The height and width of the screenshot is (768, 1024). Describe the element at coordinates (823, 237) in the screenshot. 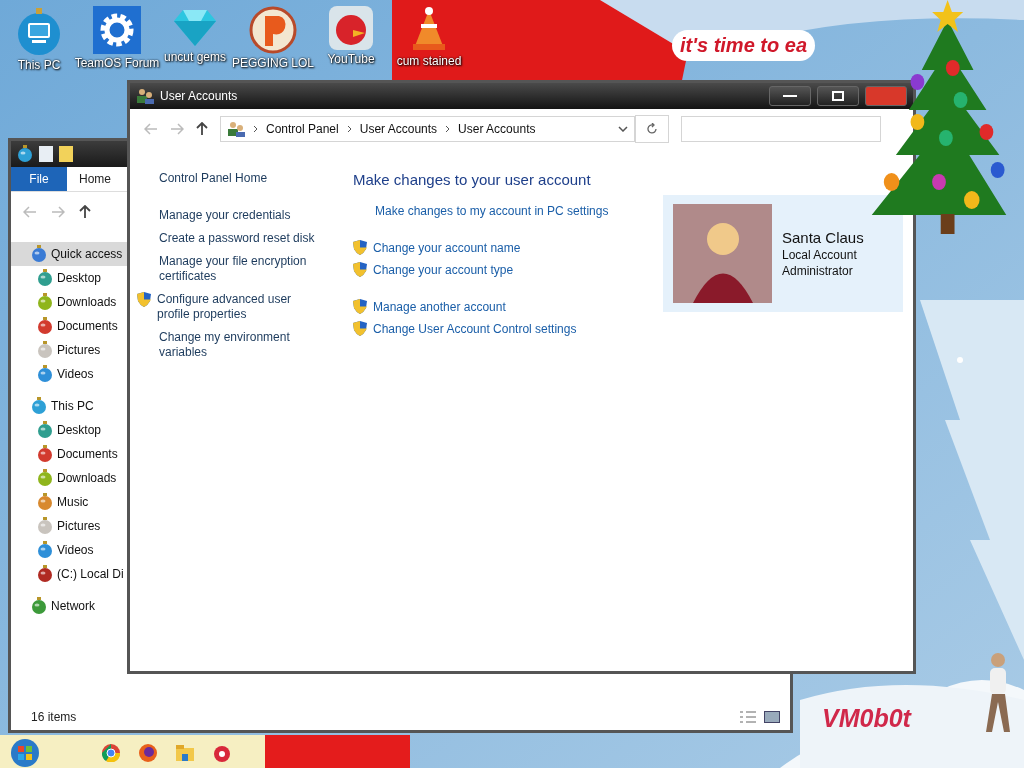

I see `account-name: Santa Claus` at that location.